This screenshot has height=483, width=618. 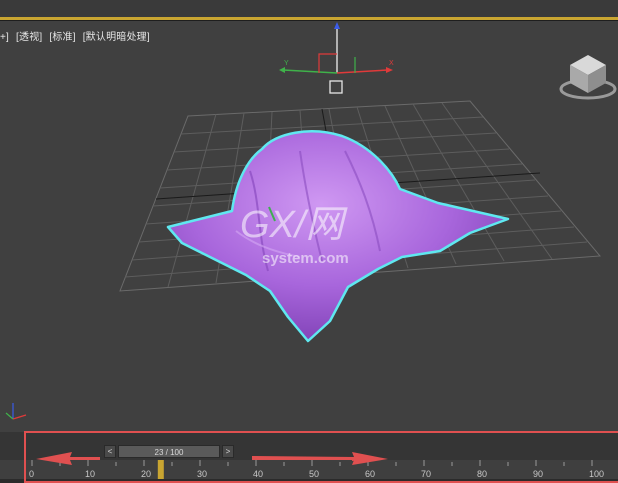 What do you see at coordinates (77, 35) in the screenshot?
I see `viewport-label-menu: +] [透视] [标准] [默认明暗处理]` at bounding box center [77, 35].